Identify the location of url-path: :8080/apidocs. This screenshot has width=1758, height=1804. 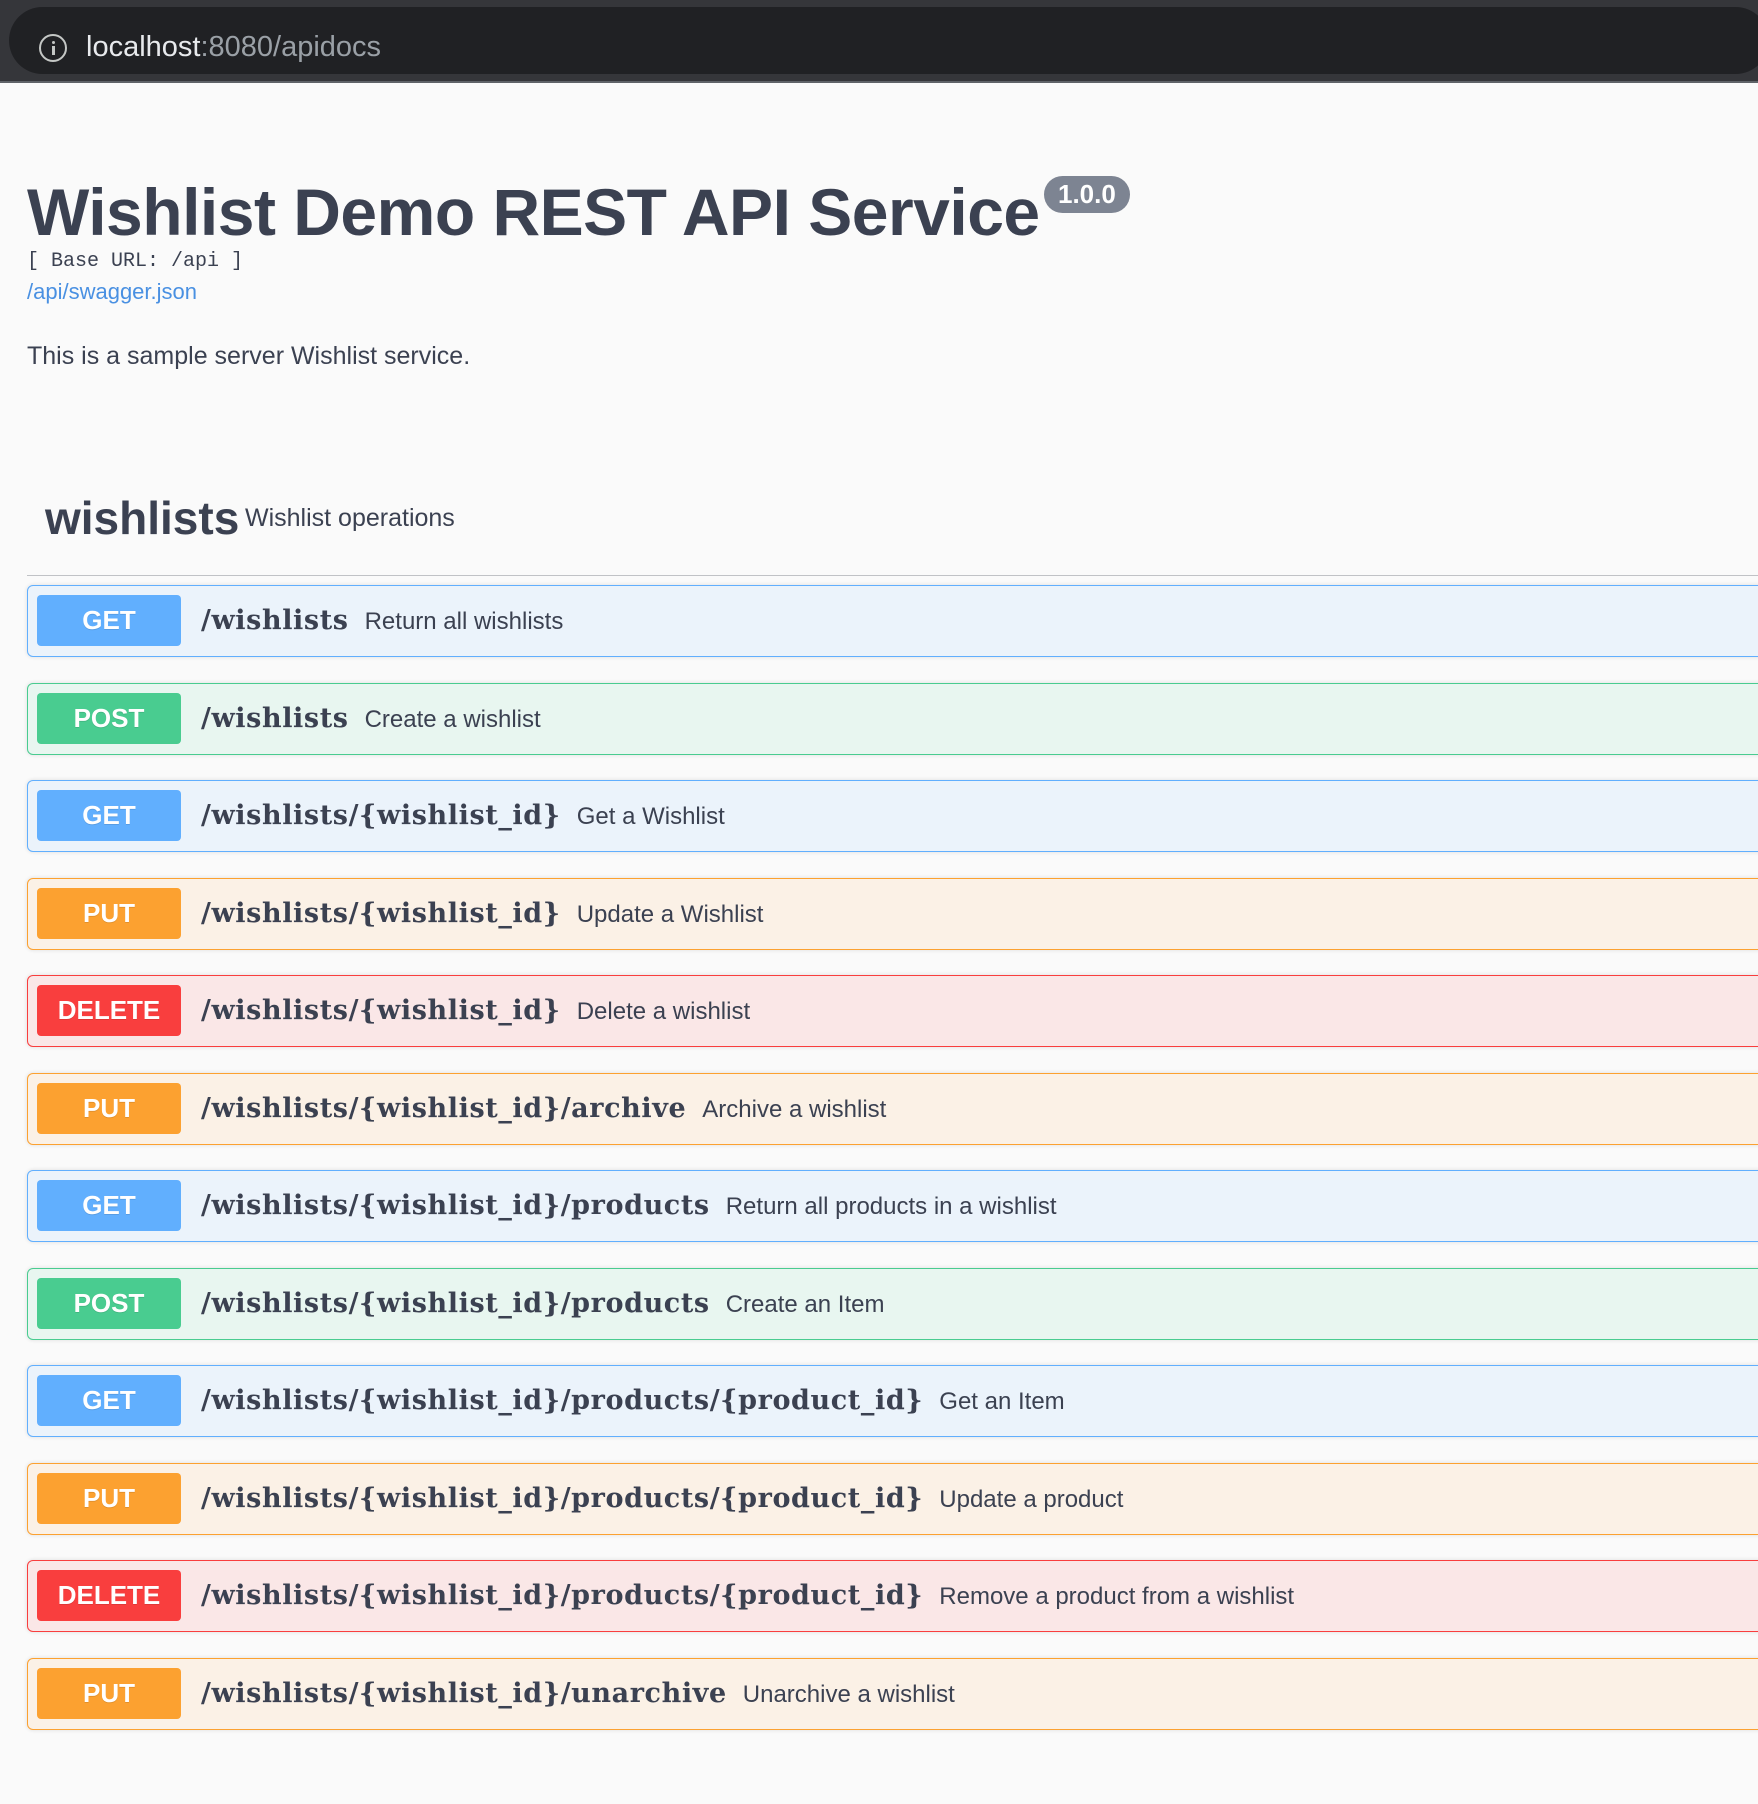
(291, 47).